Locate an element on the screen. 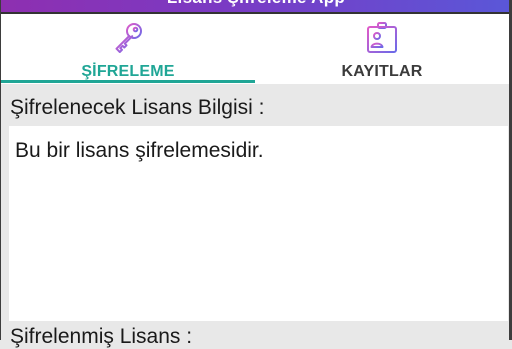 The height and width of the screenshot is (349, 512). app-title-bar: Lisans Şifreleme App is located at coordinates (256, 6).